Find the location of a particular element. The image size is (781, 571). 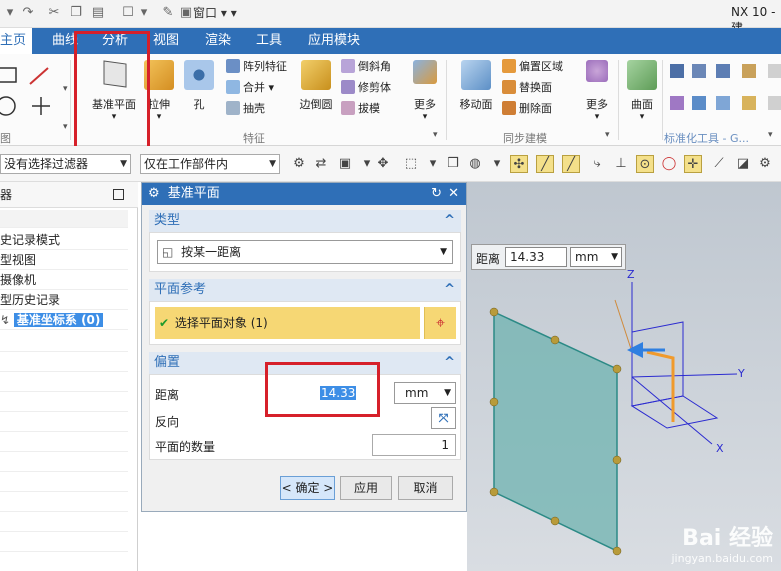

move-face-button: 移动面 is located at coordinates (476, 86).